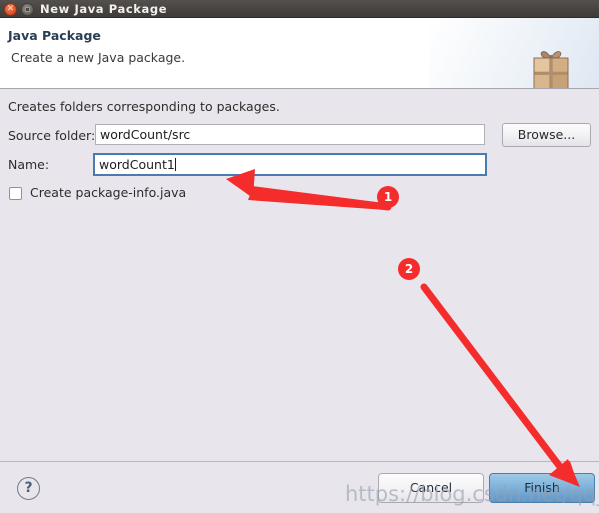 The height and width of the screenshot is (513, 599). What do you see at coordinates (175, 164) in the screenshot?
I see `text-caret` at bounding box center [175, 164].